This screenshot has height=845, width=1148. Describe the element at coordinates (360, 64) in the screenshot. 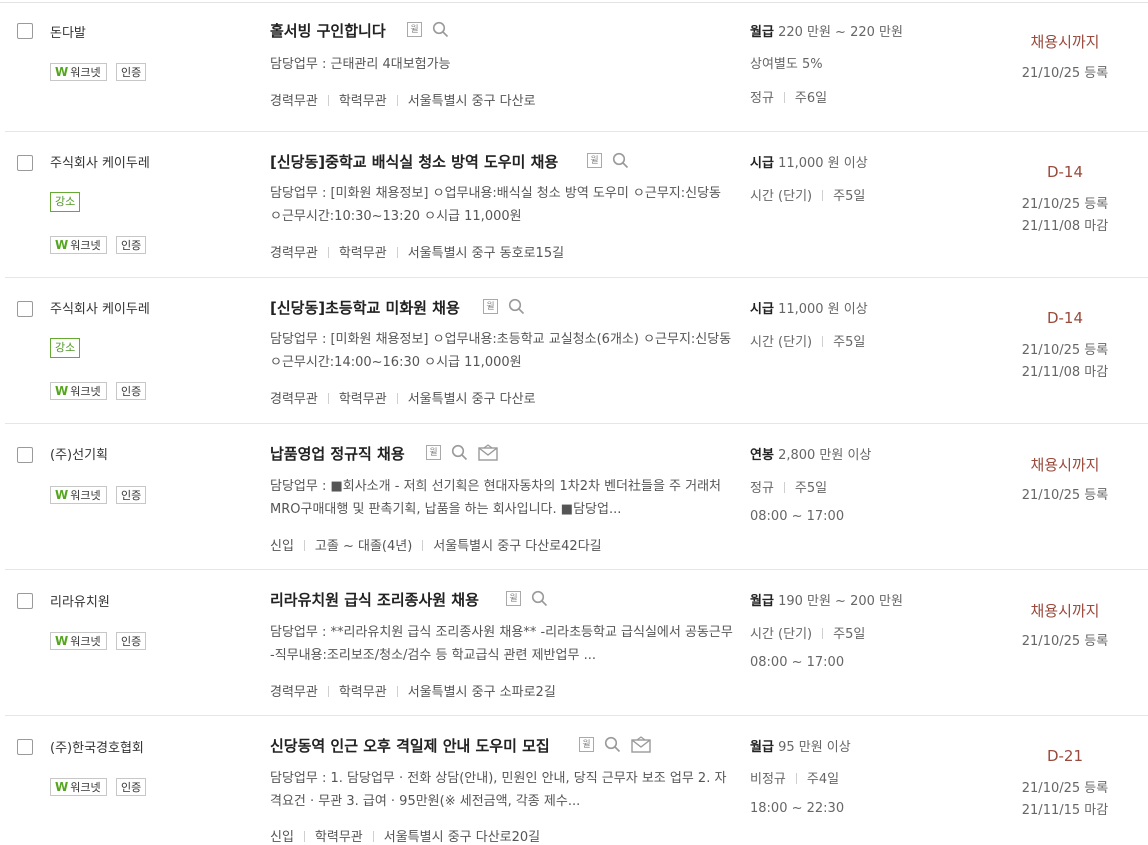

I see `job-description: 담당업무 : 근태관리 4대보험가능` at that location.